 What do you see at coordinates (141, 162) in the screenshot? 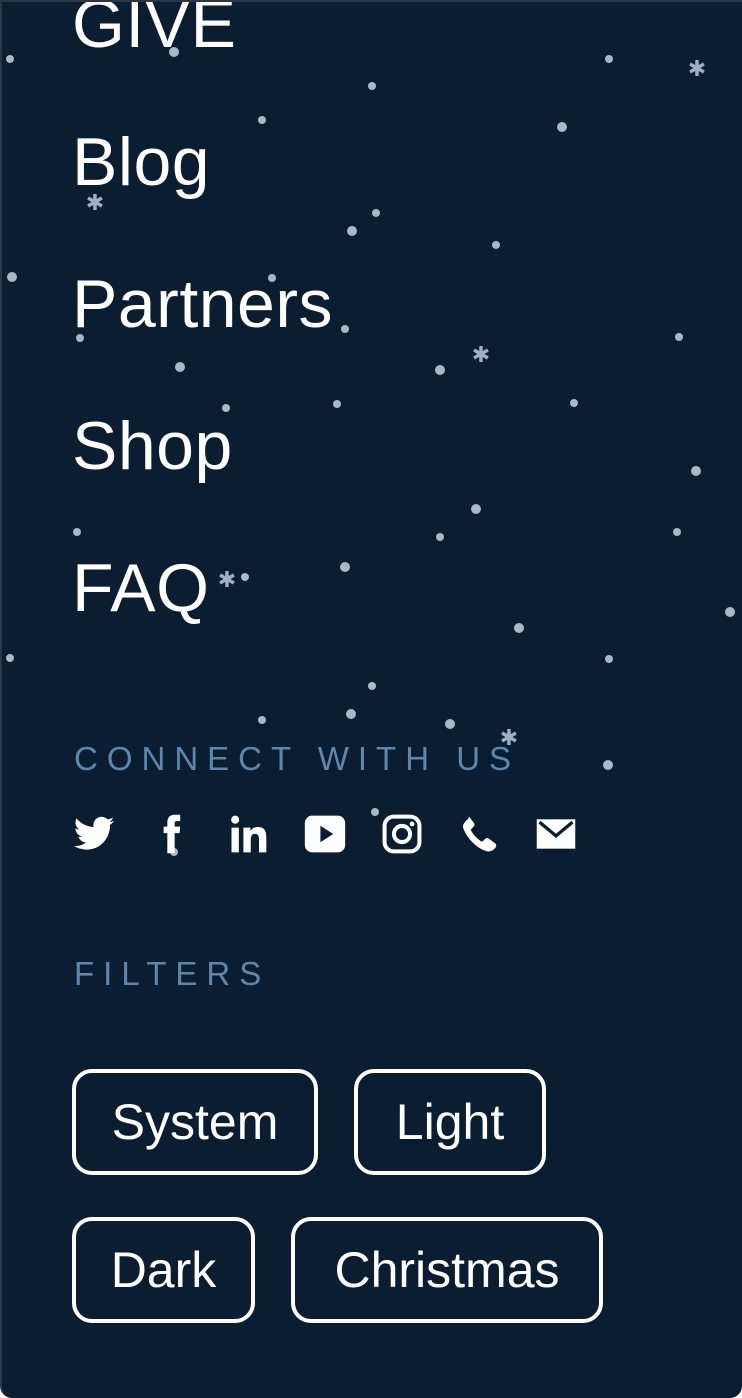
I see `nav-item-blog: Blog` at bounding box center [141, 162].